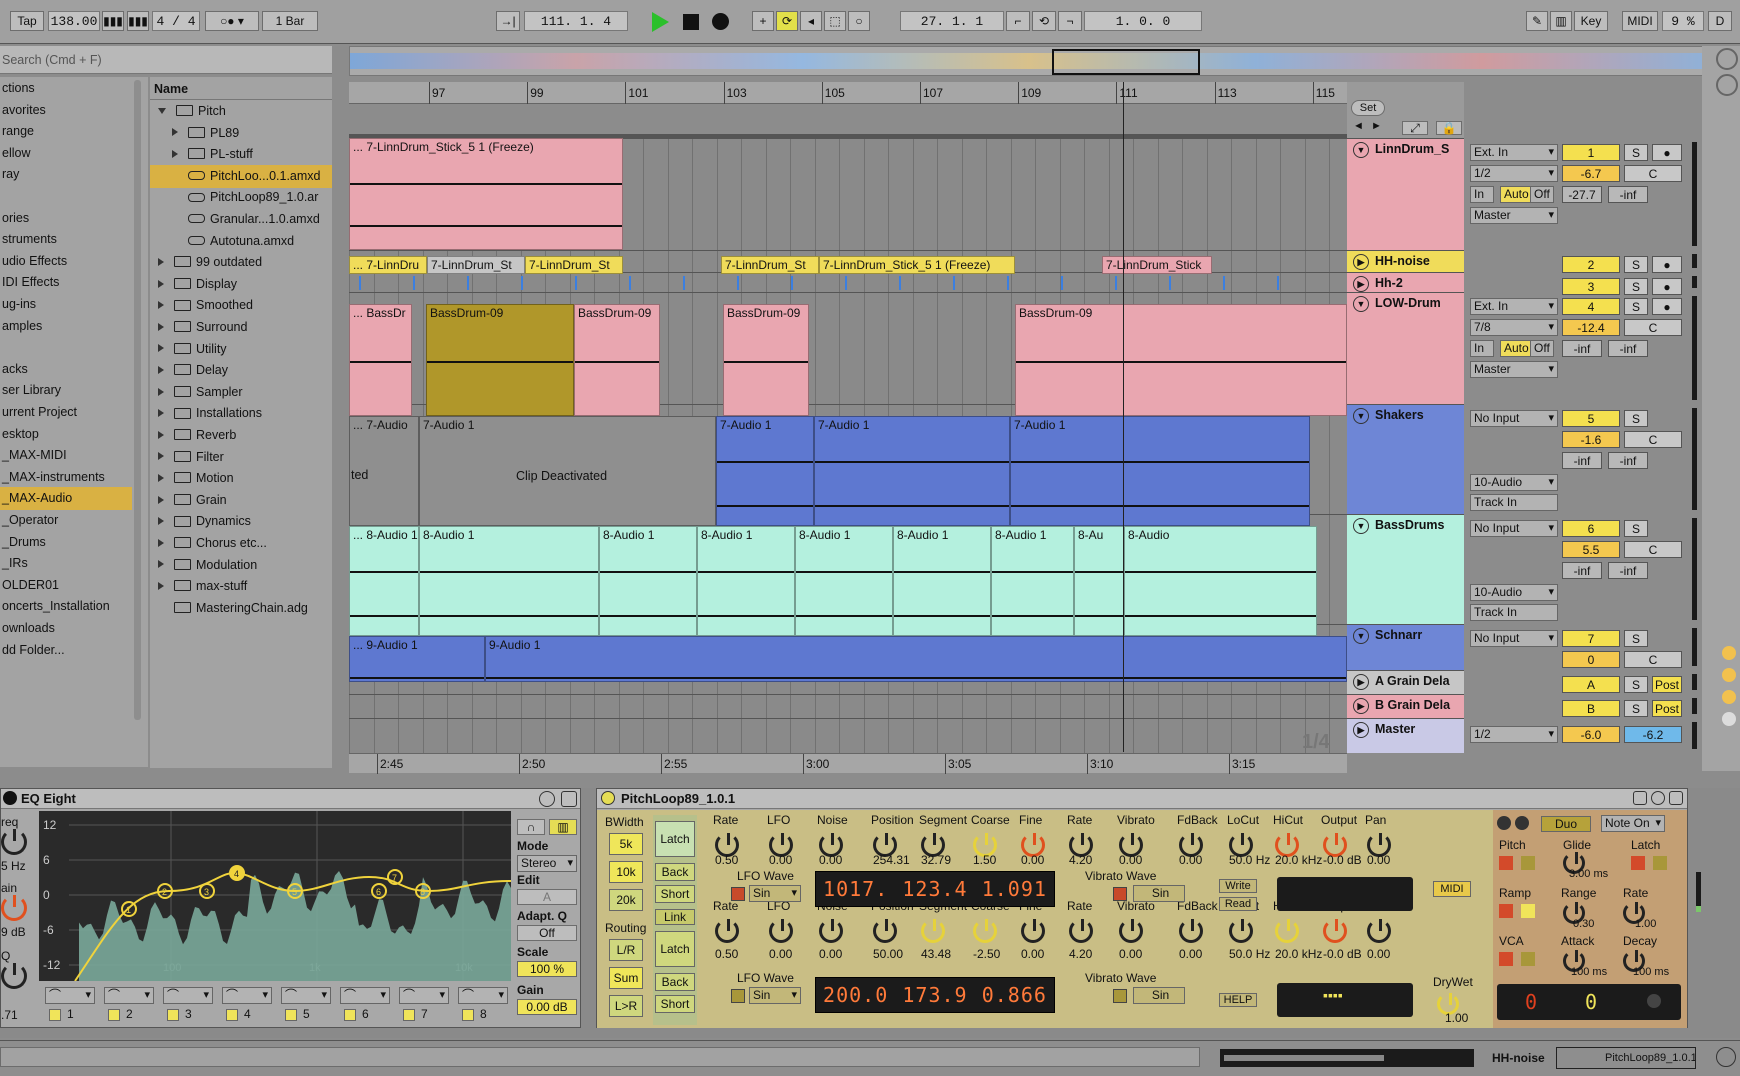 This screenshot has width=1740, height=1076. I want to click on lfo-wave-dropdown: Sin, so click(775, 893).